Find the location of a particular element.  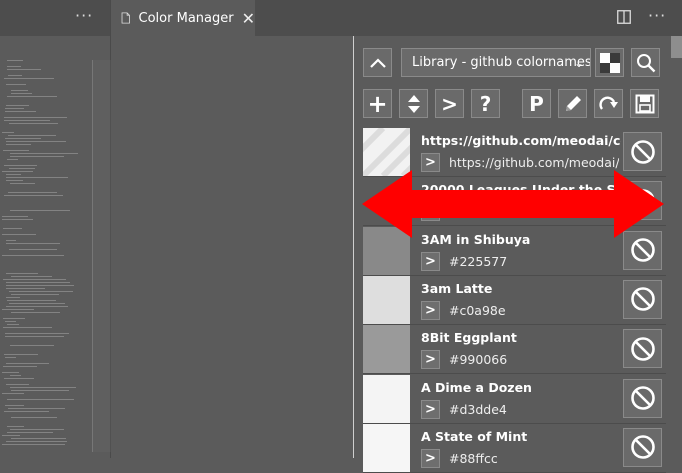

color-row: 3am Latte > #c0a98e is located at coordinates (514, 300).